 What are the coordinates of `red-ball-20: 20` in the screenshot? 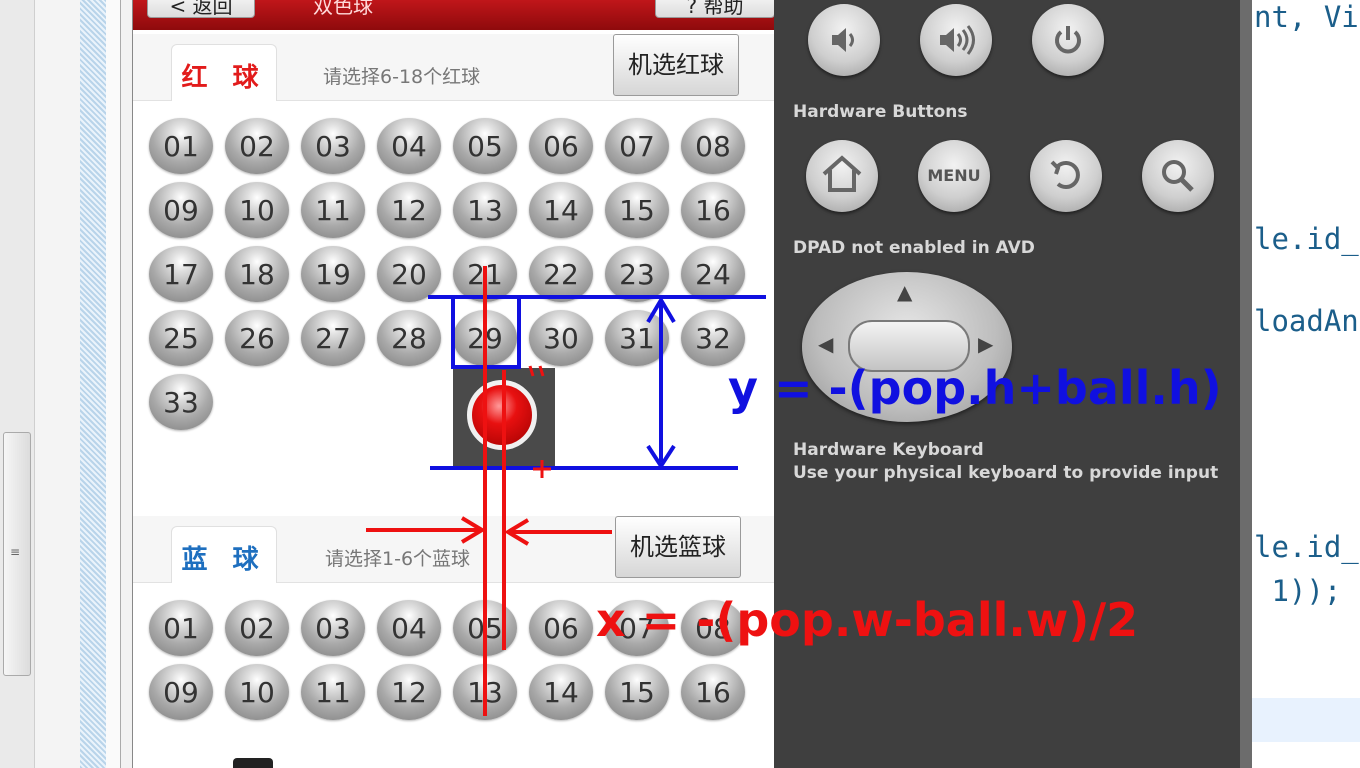 It's located at (409, 274).